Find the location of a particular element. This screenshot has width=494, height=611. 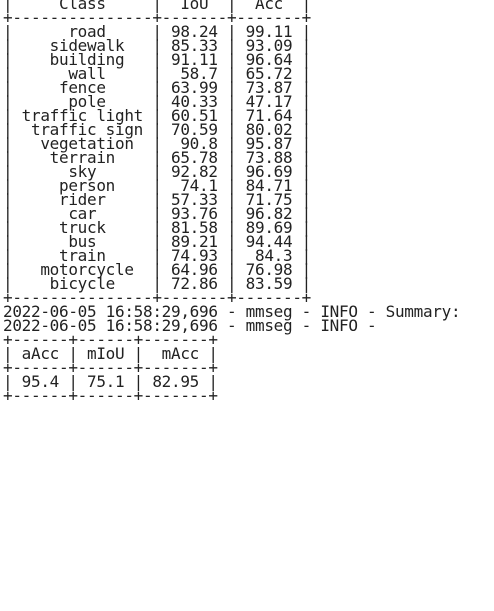

terminal-line: +------+------+-------+ is located at coordinates (110, 395).